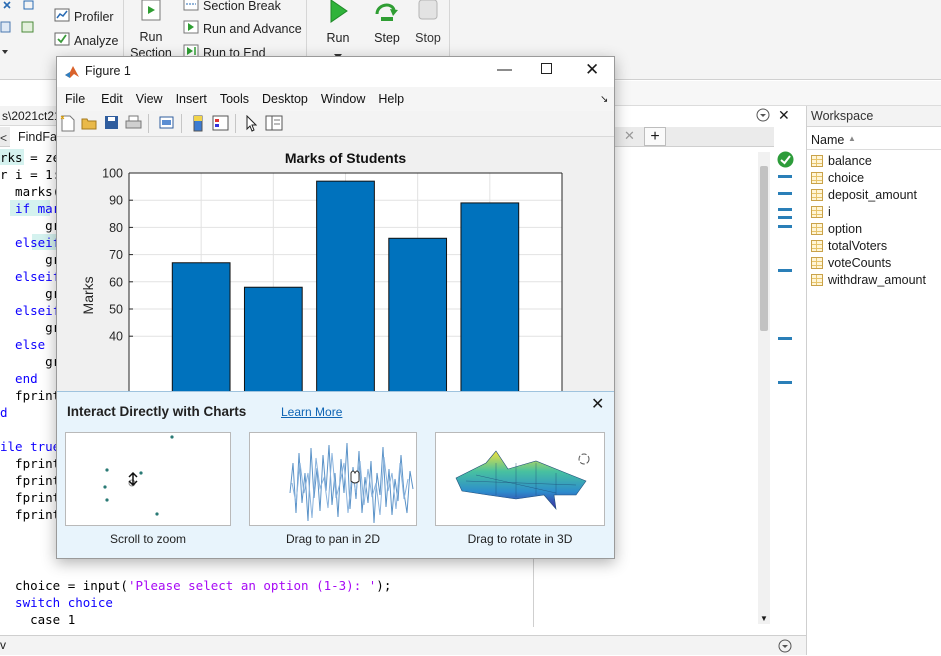 Image resolution: width=941 pixels, height=656 pixels. Describe the element at coordinates (38, 619) in the screenshot. I see `code-line-case: case 1` at that location.